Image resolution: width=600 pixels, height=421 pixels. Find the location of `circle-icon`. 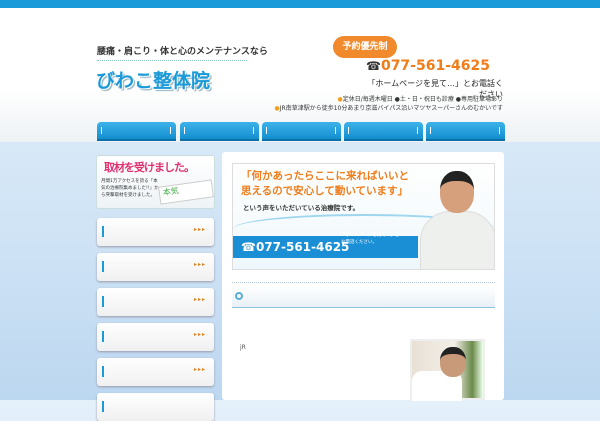

circle-icon is located at coordinates (239, 296).